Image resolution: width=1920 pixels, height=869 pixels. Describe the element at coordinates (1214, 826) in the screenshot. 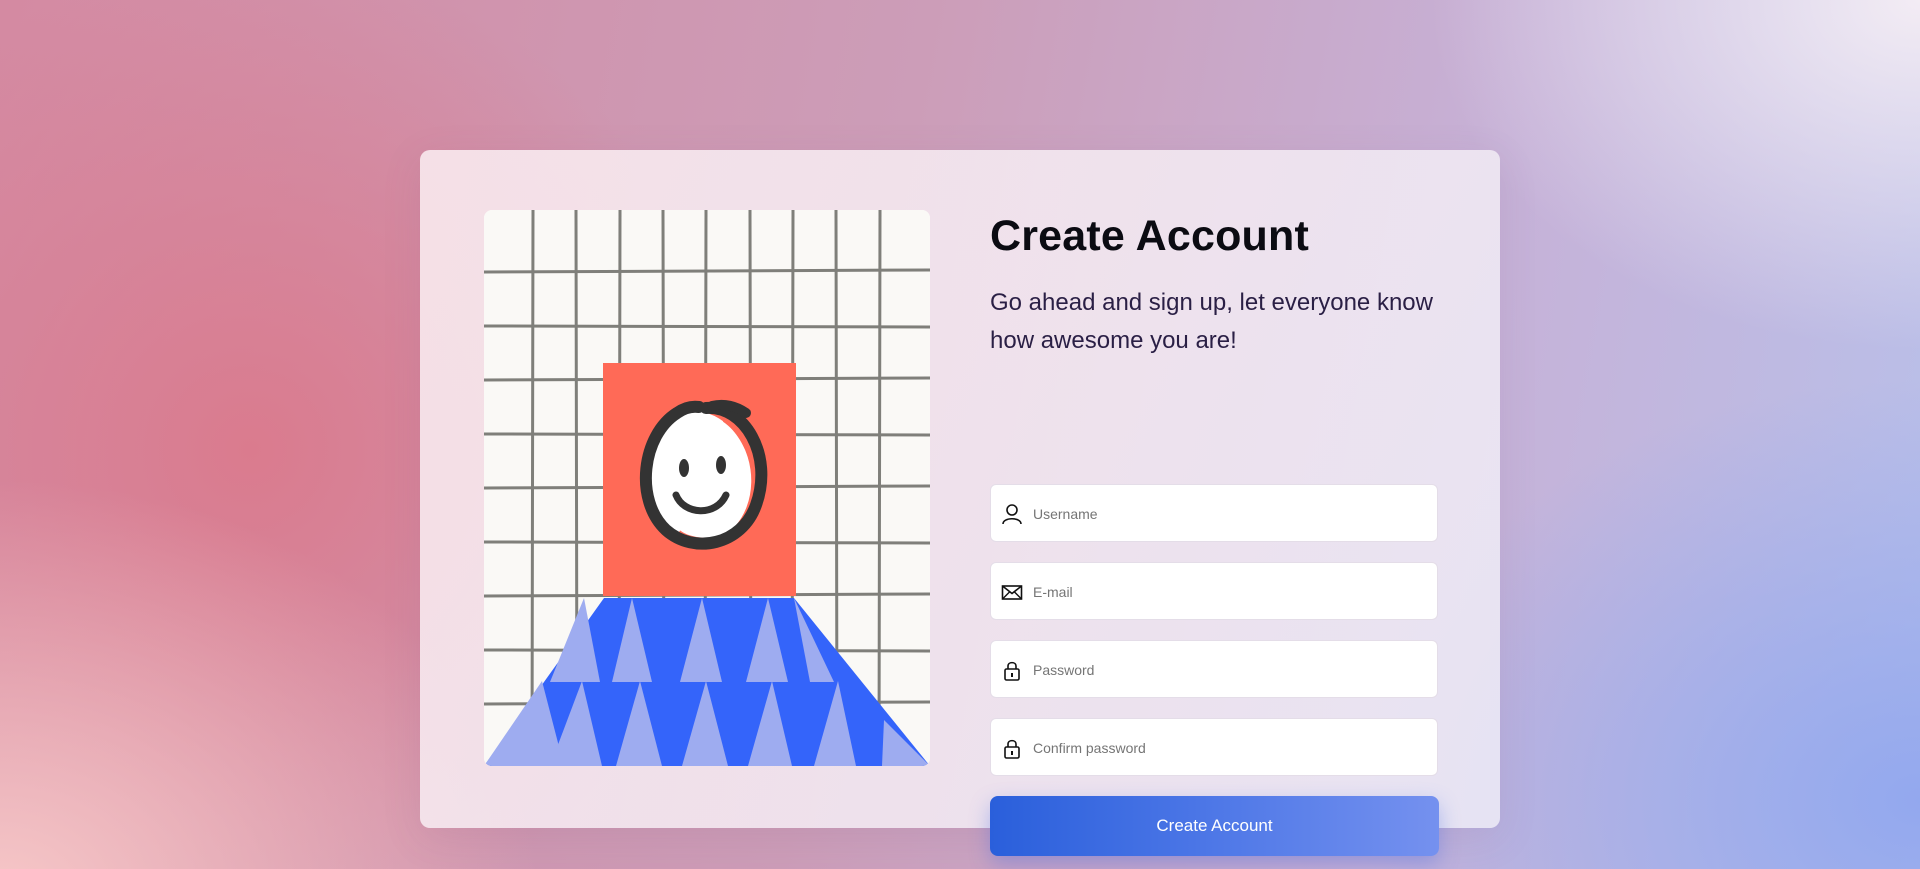

I see `create-account-button: Create Account` at that location.